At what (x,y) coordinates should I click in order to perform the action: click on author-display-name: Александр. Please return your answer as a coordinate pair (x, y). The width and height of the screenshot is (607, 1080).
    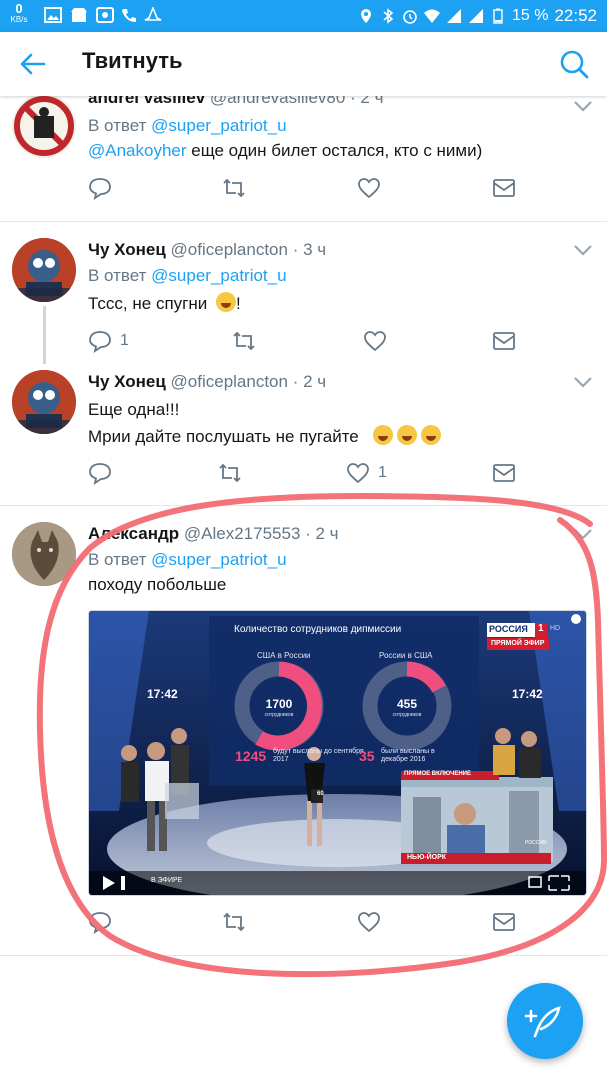
    Looking at the image, I should click on (133, 533).